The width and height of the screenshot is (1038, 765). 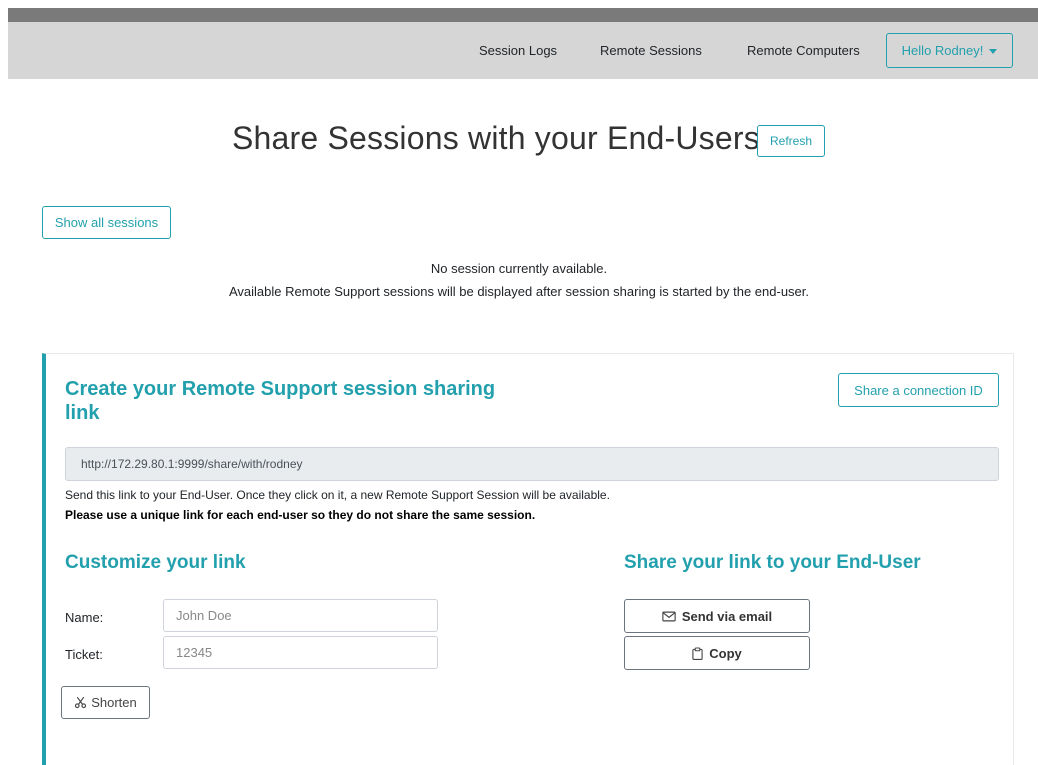 I want to click on shorten-label: Shorten, so click(x=114, y=702).